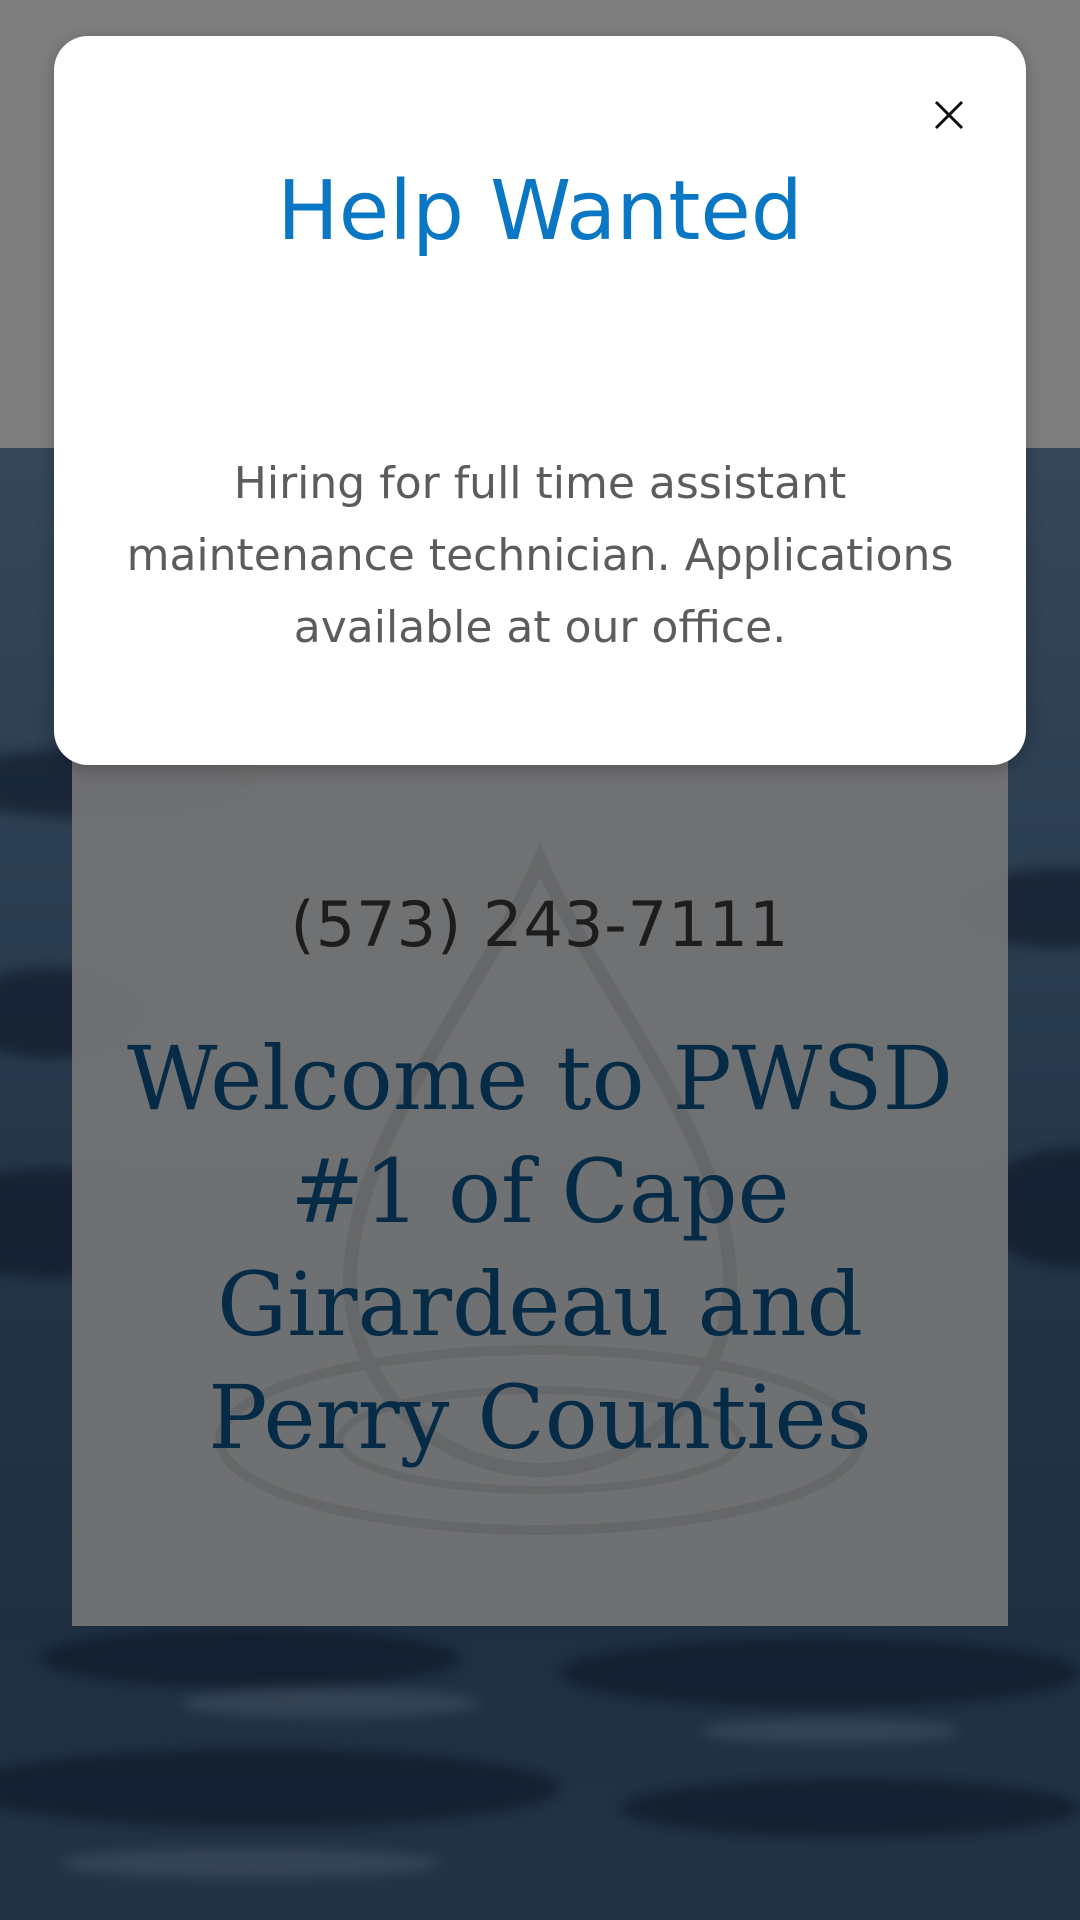 The image size is (1080, 1920). Describe the element at coordinates (540, 211) in the screenshot. I see `modal-title: Help Wanted` at that location.